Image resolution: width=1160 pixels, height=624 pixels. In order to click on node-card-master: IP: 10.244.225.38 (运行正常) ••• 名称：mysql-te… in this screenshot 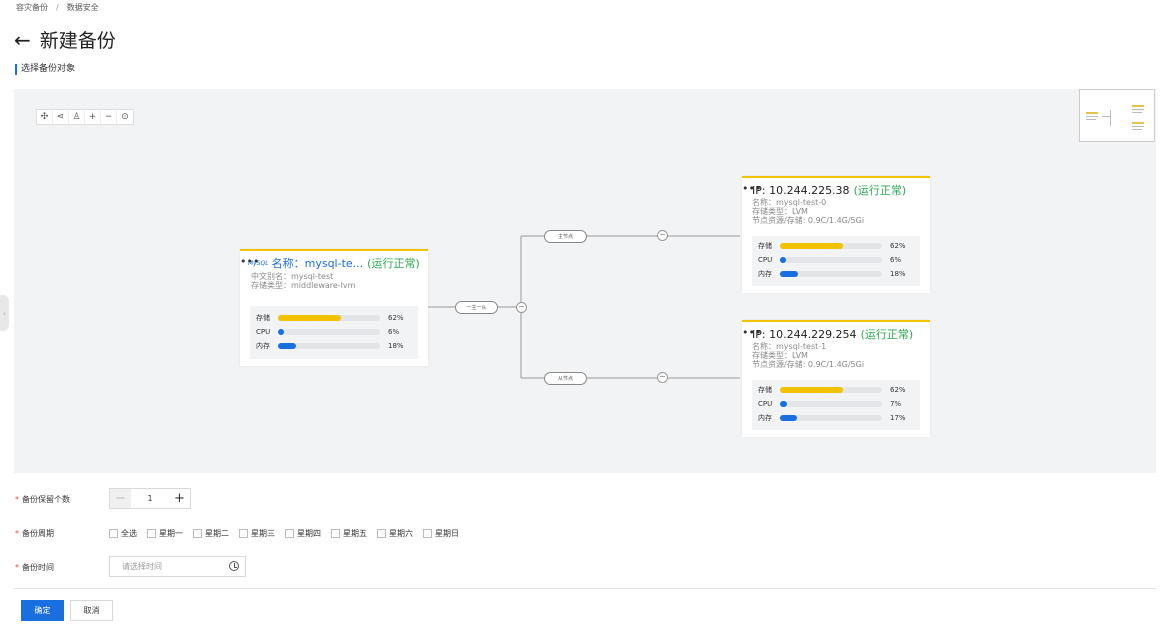, I will do `click(836, 234)`.